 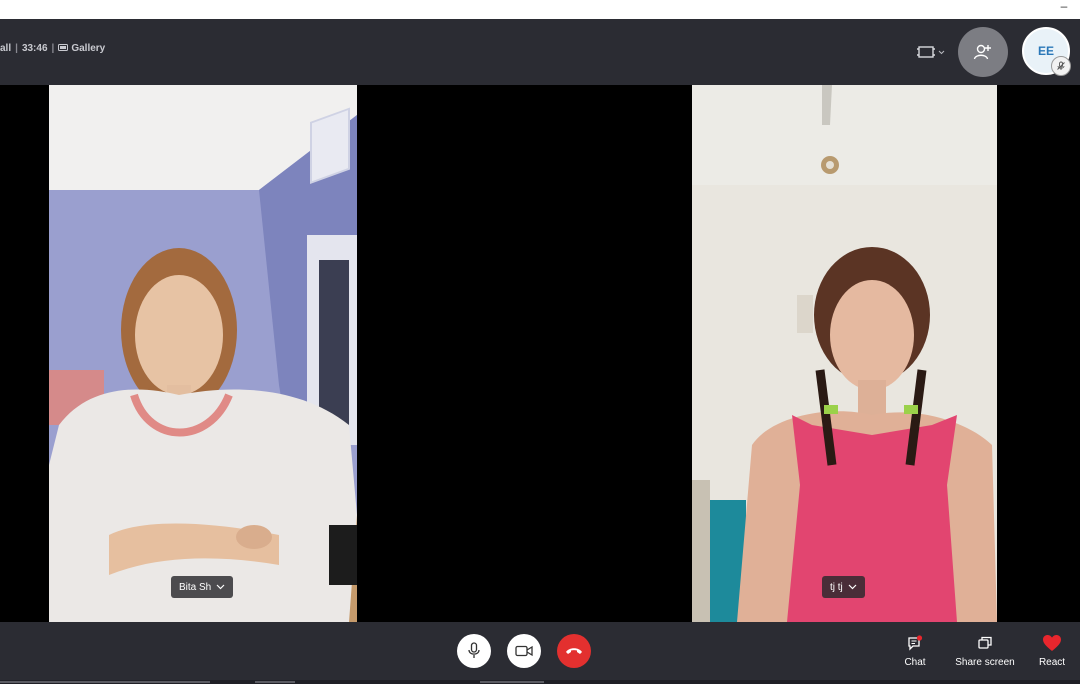 I want to click on call-controls-bar: Chat Share screen React, so click(x=540, y=653).